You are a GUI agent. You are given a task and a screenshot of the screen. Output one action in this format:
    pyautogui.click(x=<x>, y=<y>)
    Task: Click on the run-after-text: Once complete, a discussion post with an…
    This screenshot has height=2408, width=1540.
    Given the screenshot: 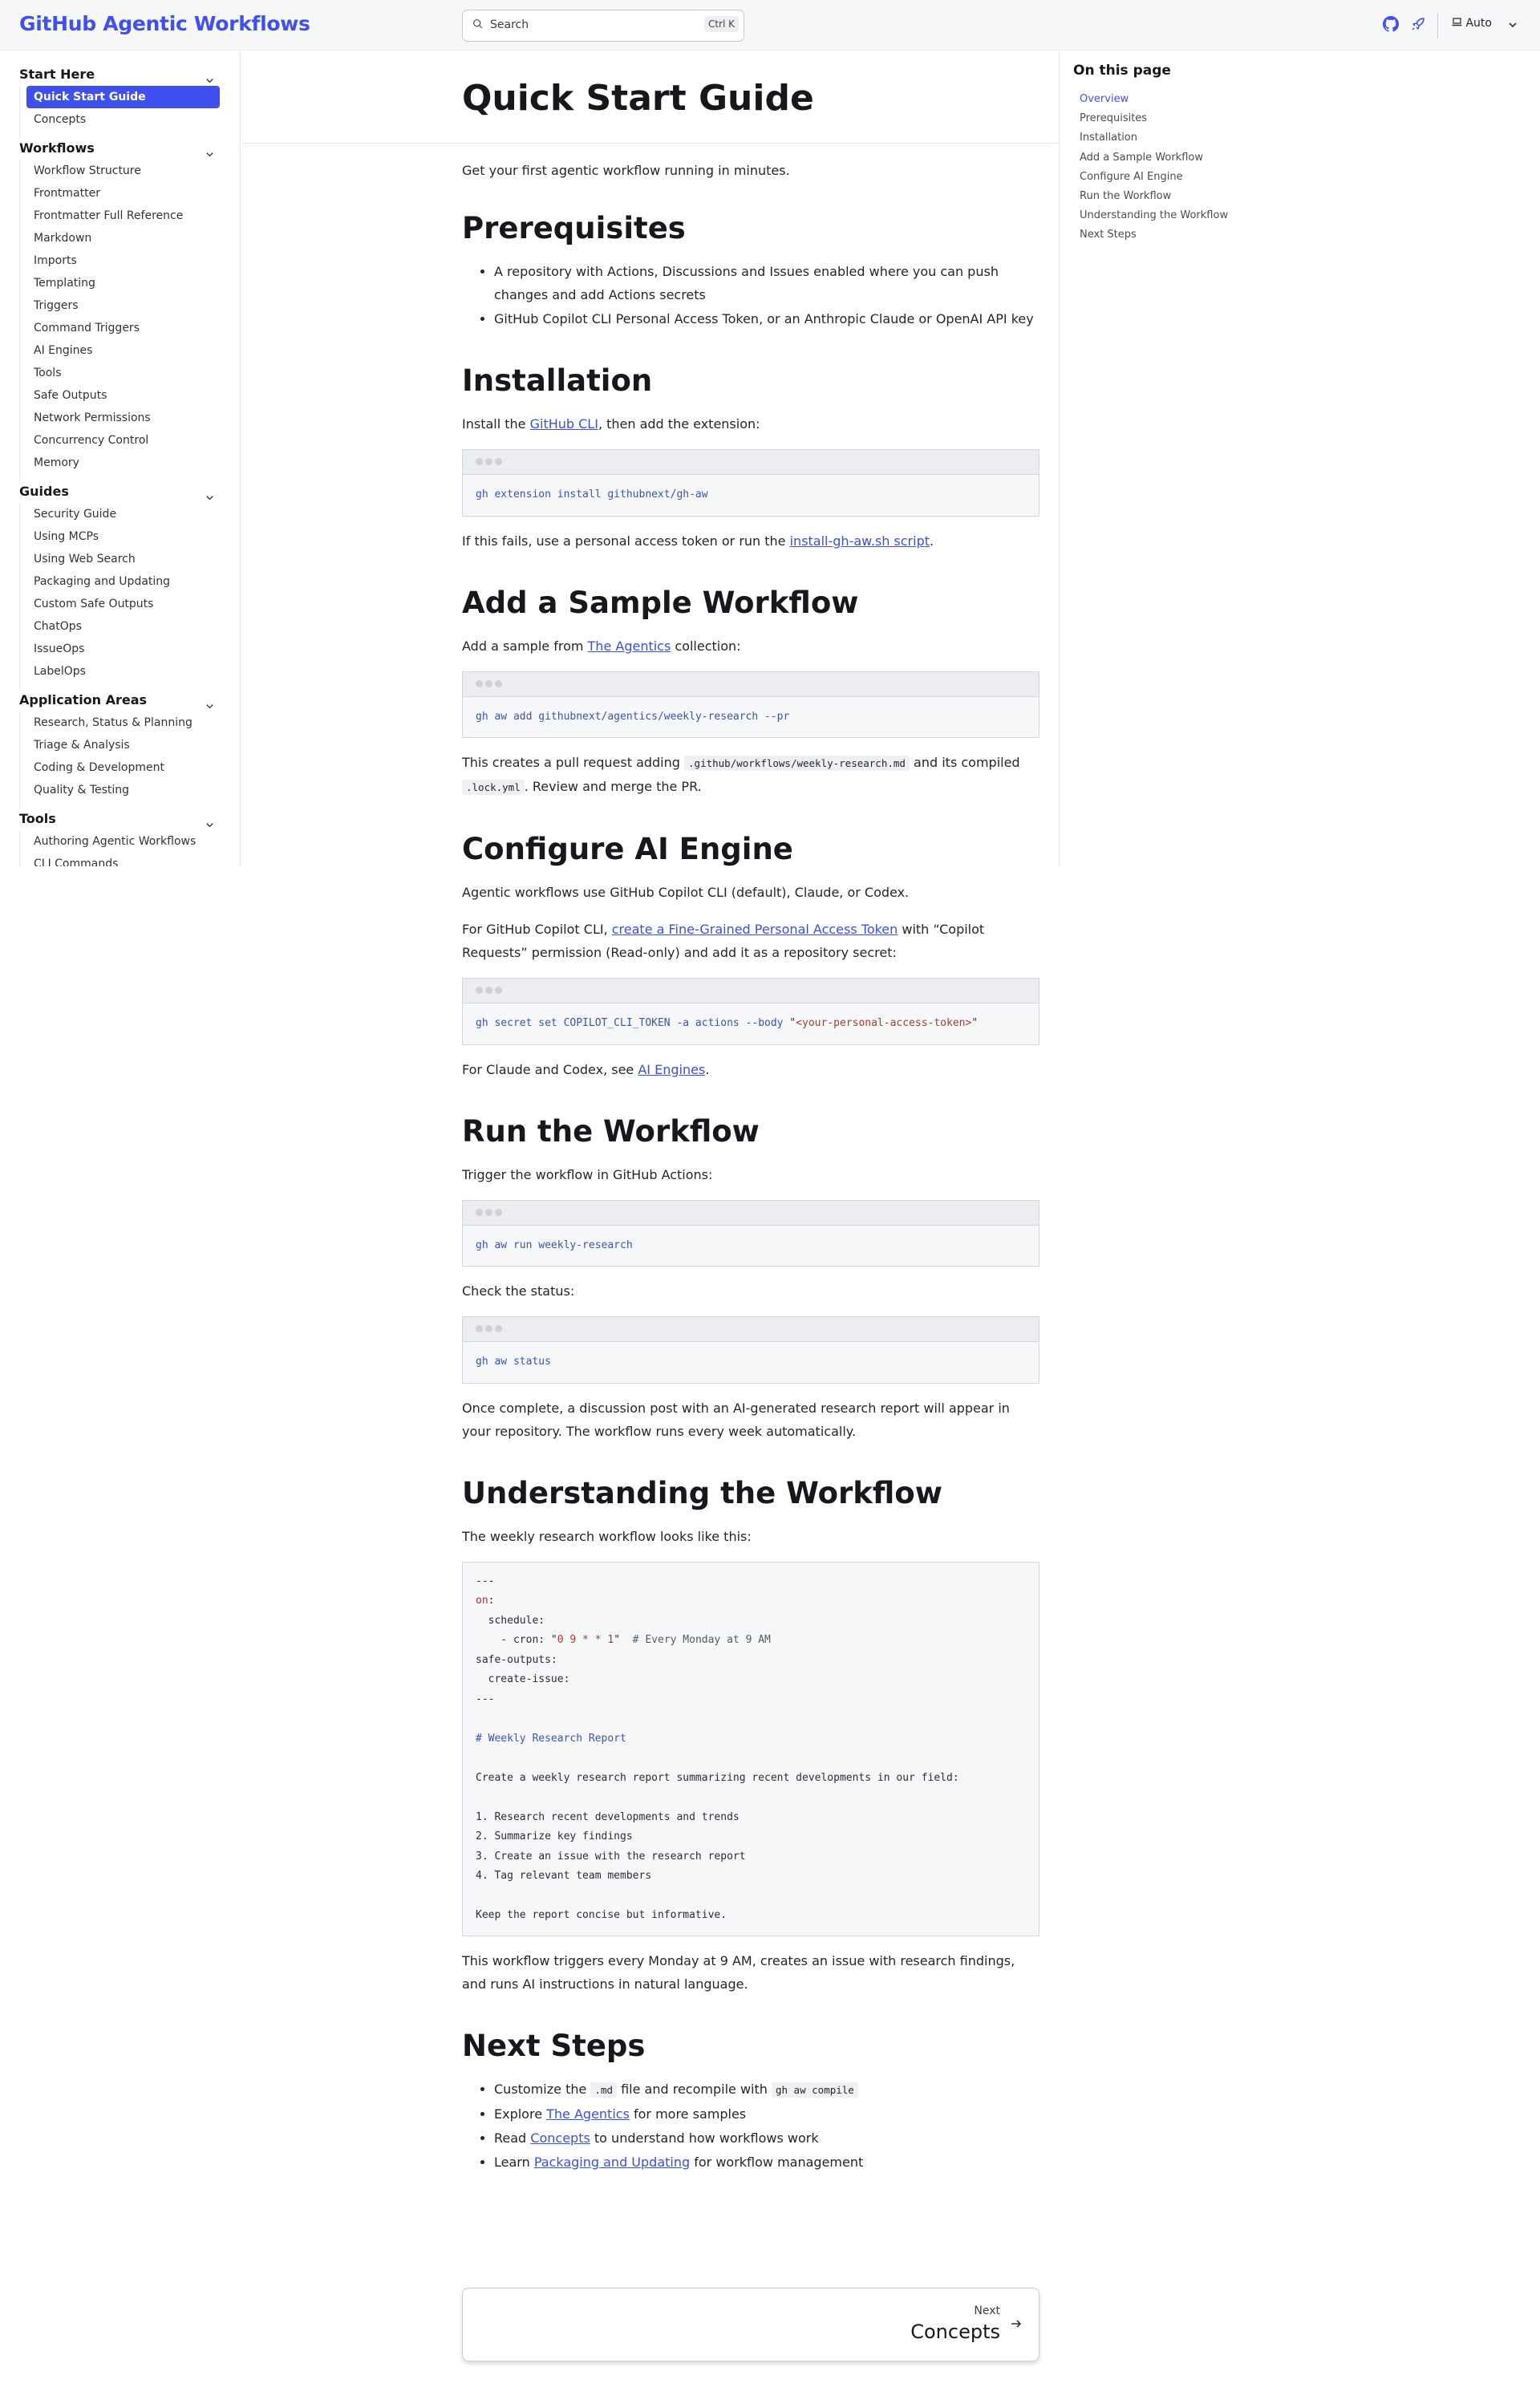 What is the action you would take?
    pyautogui.click(x=736, y=1419)
    